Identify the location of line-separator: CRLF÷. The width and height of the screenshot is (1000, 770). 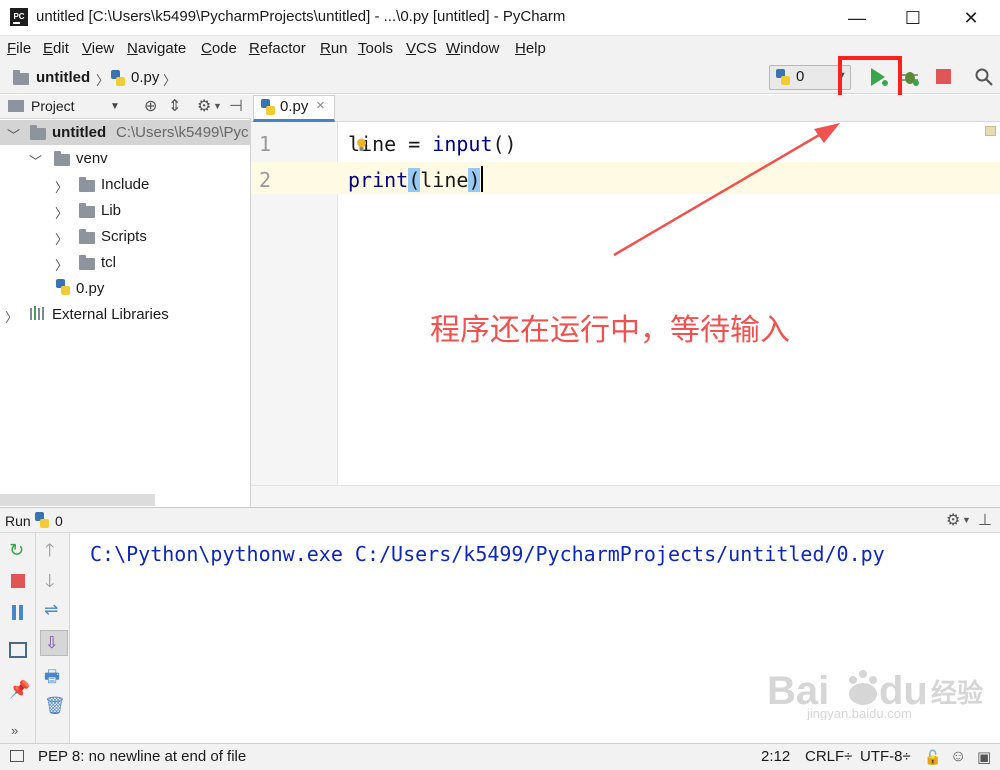
(828, 756).